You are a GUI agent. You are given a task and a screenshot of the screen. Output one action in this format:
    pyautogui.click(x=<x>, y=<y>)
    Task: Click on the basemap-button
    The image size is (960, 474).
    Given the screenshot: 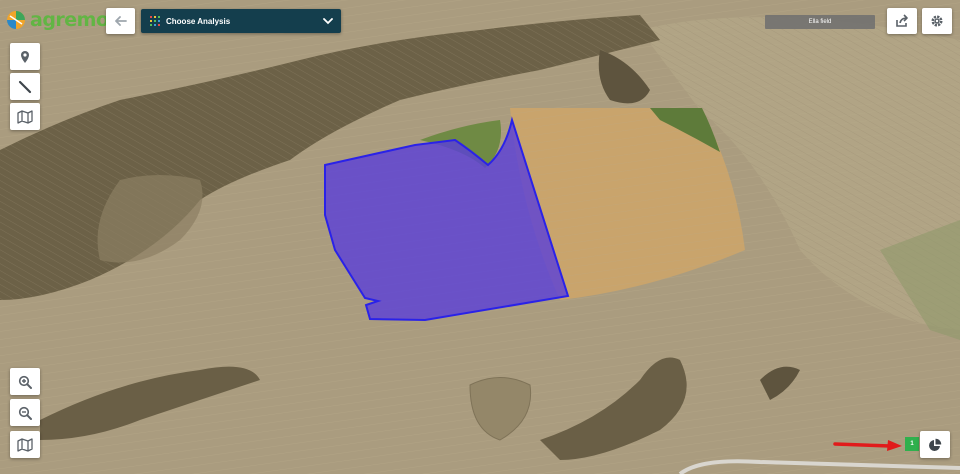 What is the action you would take?
    pyautogui.click(x=25, y=444)
    